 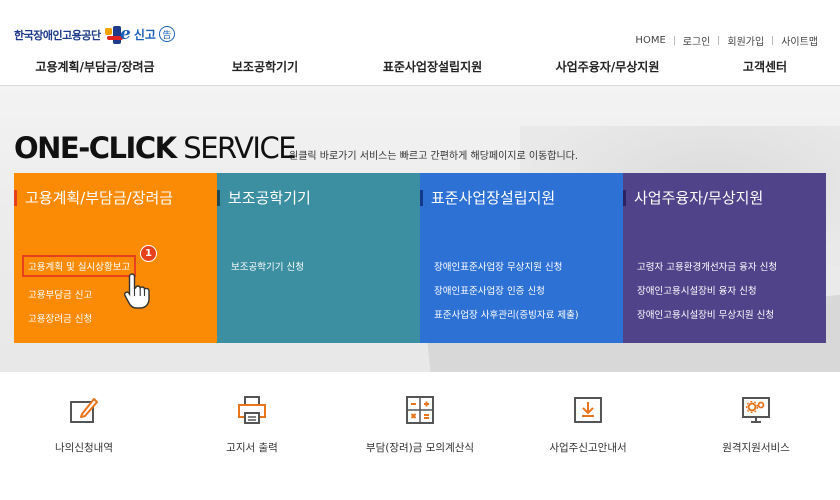 What do you see at coordinates (745, 40) in the screenshot?
I see `signup-link: 회원가입` at bounding box center [745, 40].